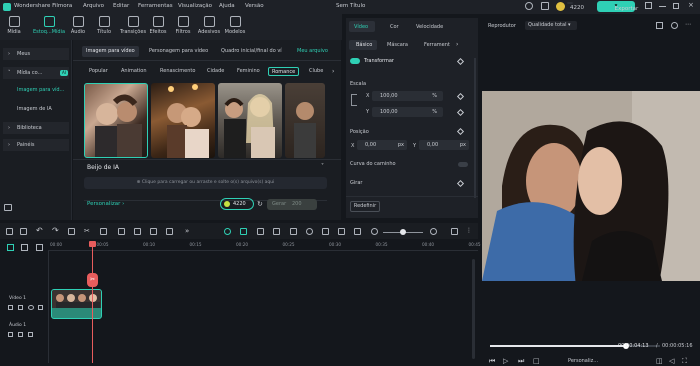 The width and height of the screenshot is (700, 366). Describe the element at coordinates (209, 25) in the screenshot. I see `toolbar-stickers: Adesivos` at that location.